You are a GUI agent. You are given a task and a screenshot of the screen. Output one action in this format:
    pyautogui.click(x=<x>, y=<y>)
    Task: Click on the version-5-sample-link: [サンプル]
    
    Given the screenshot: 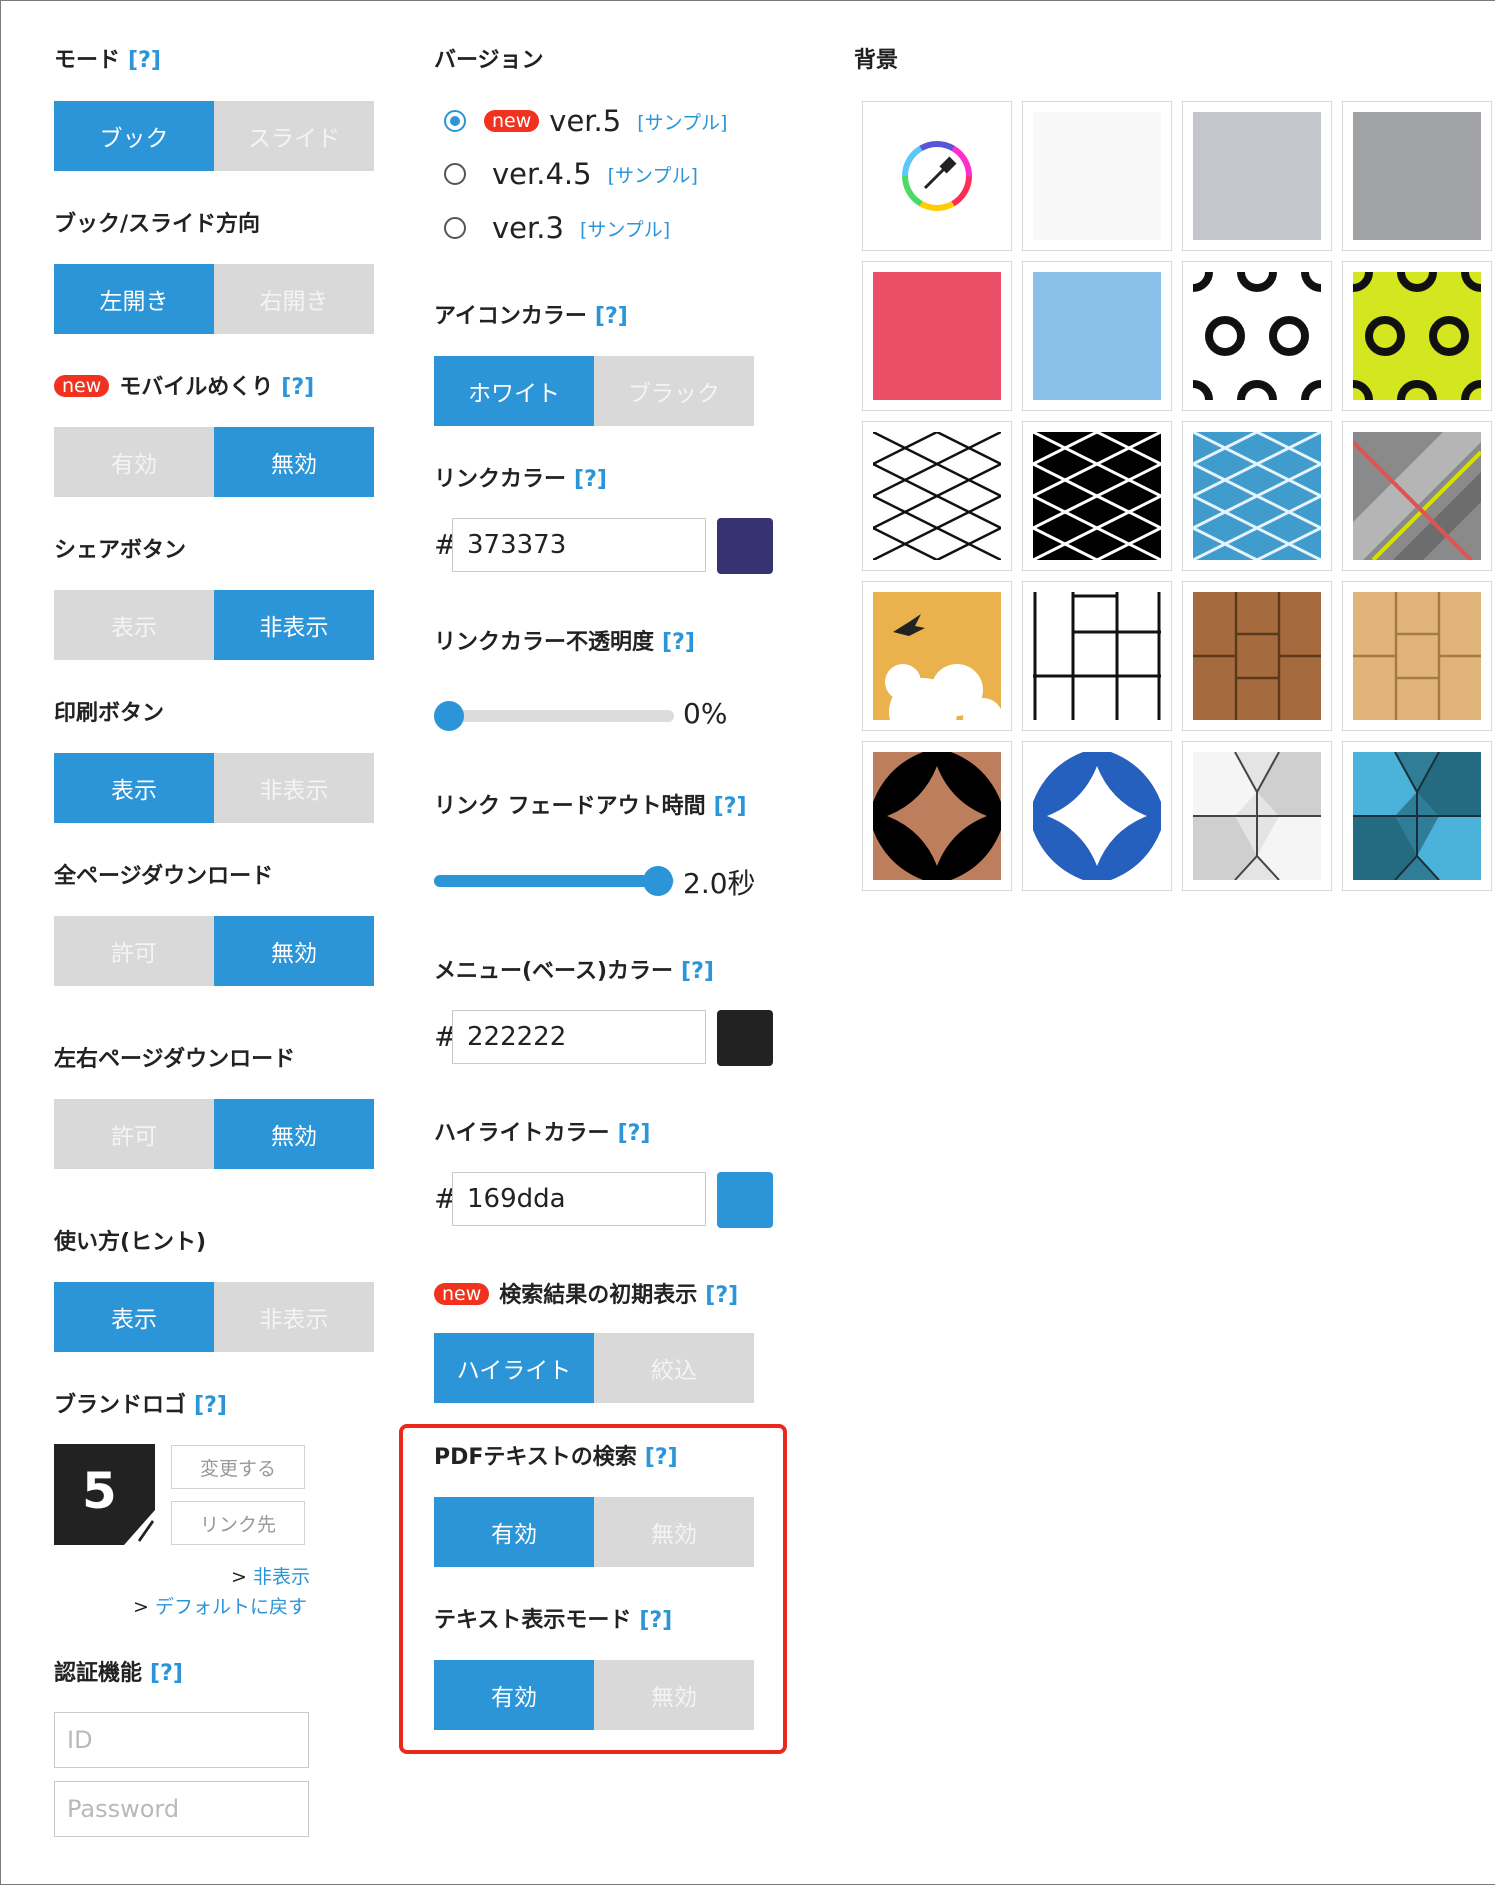 What is the action you would take?
    pyautogui.click(x=682, y=121)
    